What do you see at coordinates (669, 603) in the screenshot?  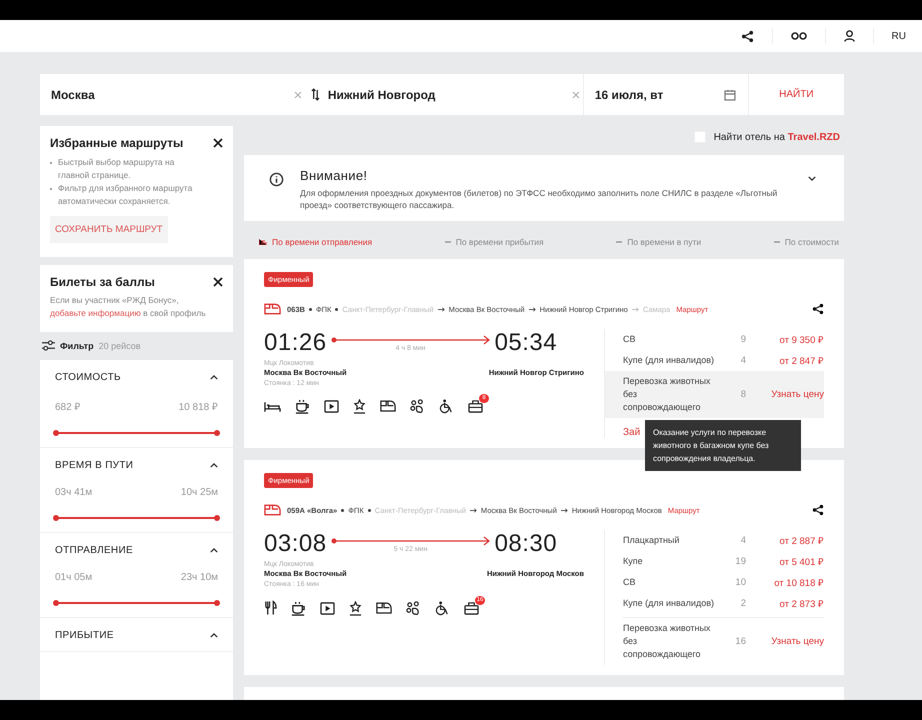 I see `class-name: Купе (для инвалидов)` at bounding box center [669, 603].